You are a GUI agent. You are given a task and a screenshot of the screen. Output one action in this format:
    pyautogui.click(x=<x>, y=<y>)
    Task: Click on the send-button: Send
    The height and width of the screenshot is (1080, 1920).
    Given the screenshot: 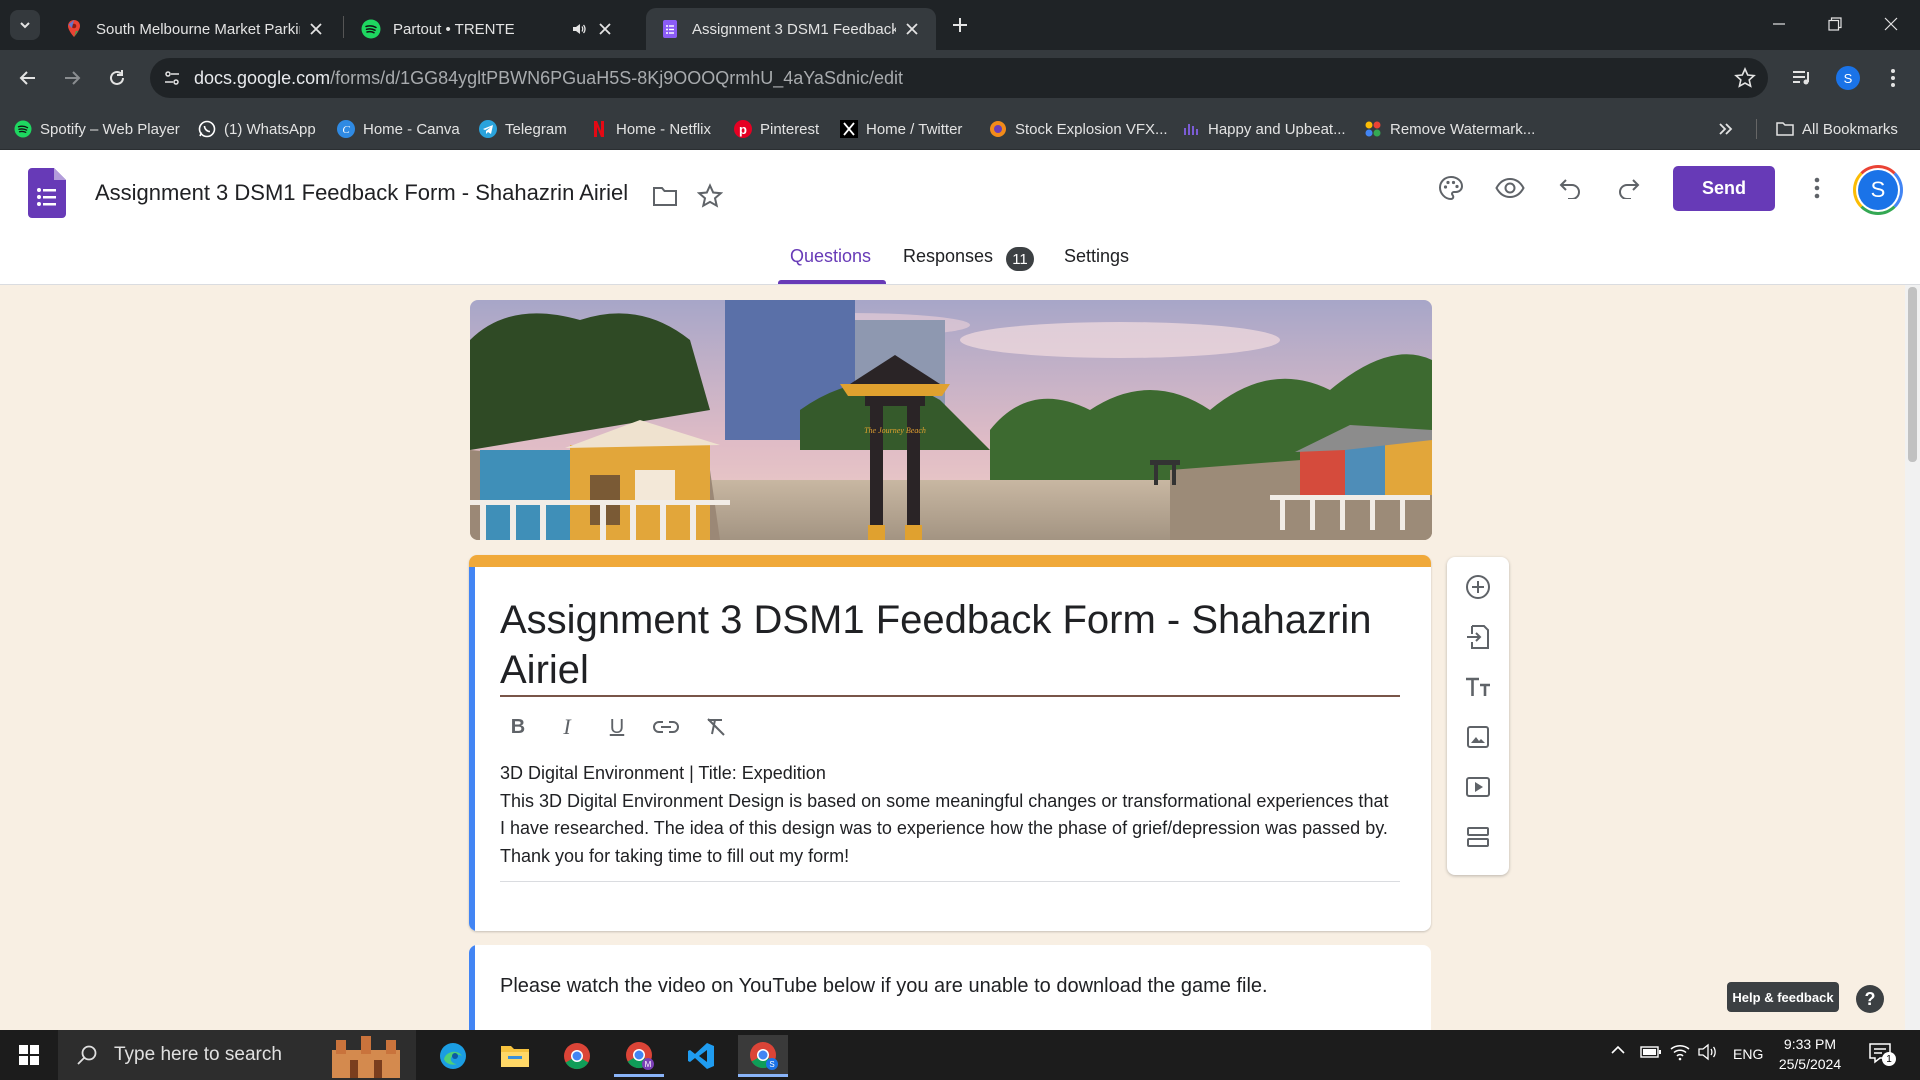 What is the action you would take?
    pyautogui.click(x=1724, y=188)
    